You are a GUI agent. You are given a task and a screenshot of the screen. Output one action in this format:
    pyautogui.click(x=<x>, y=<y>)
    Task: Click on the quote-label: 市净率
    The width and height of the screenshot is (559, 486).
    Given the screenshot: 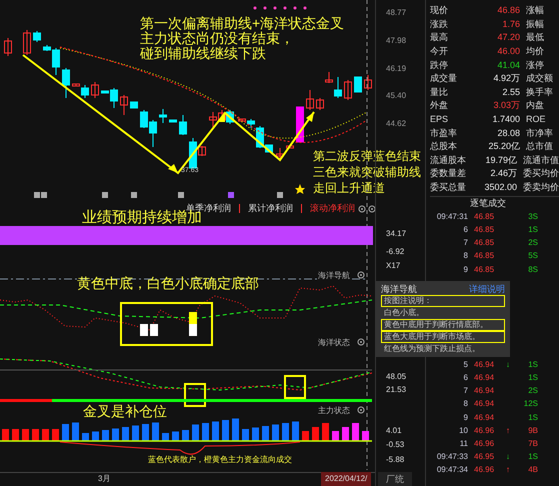 What is the action you would take?
    pyautogui.click(x=539, y=133)
    